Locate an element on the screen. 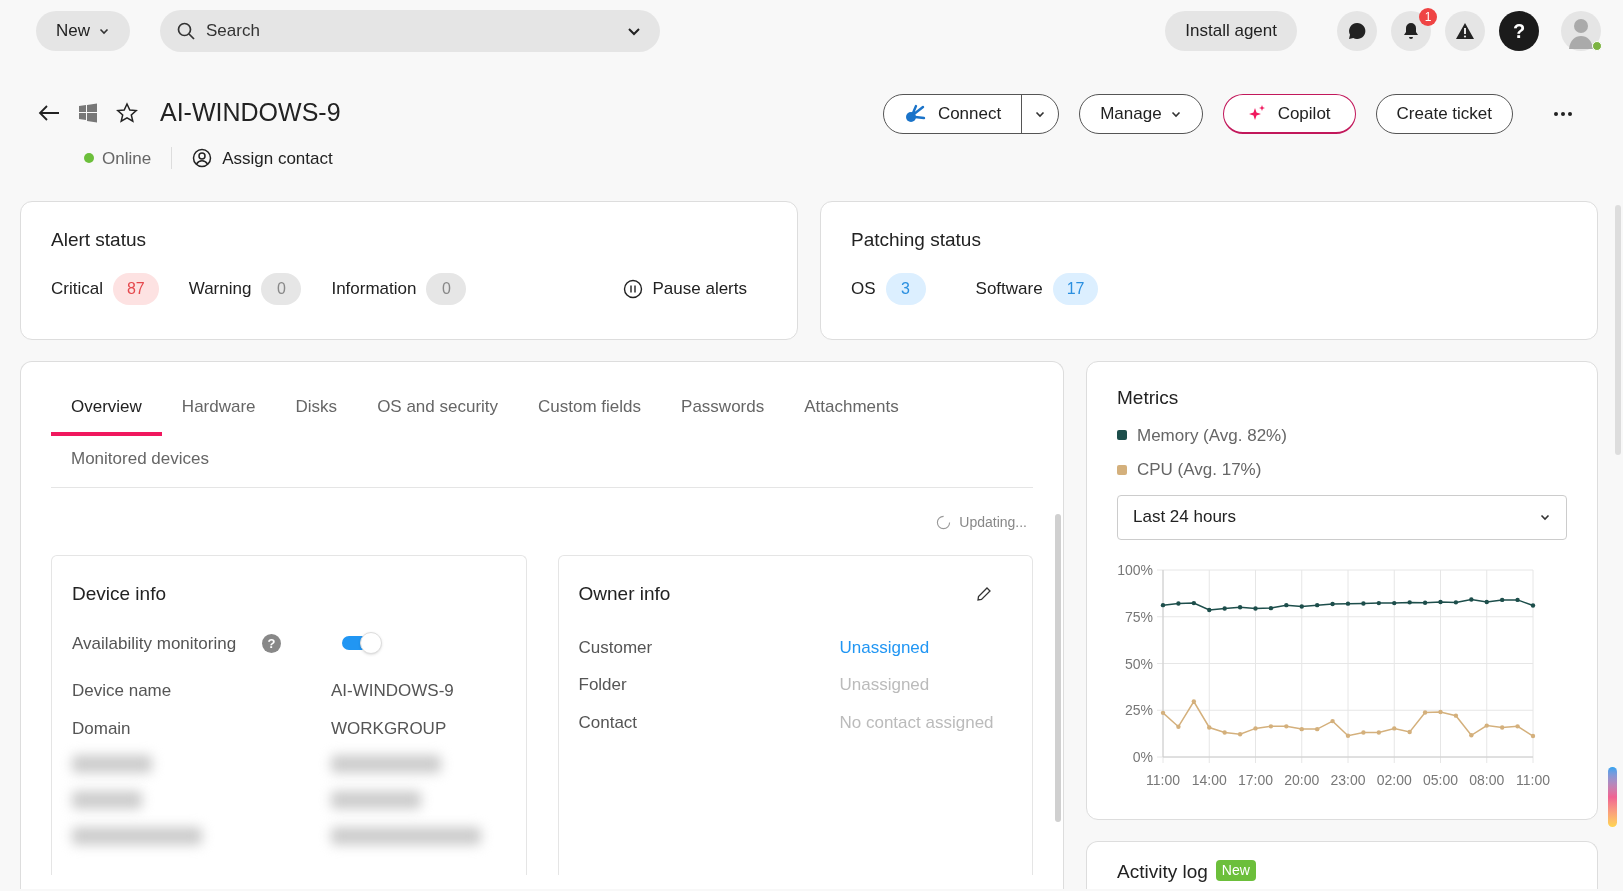 Image resolution: width=1623 pixels, height=891 pixels. field-label: Device name is located at coordinates (122, 691).